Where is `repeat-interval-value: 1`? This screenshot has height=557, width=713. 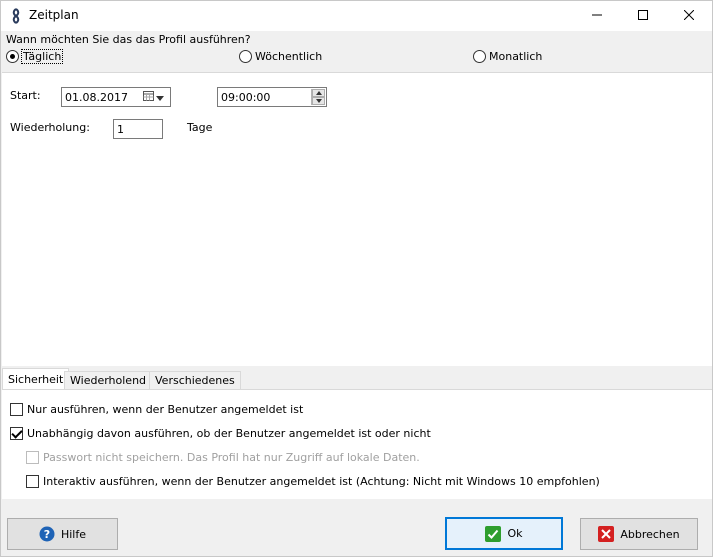
repeat-interval-value: 1 is located at coordinates (120, 129).